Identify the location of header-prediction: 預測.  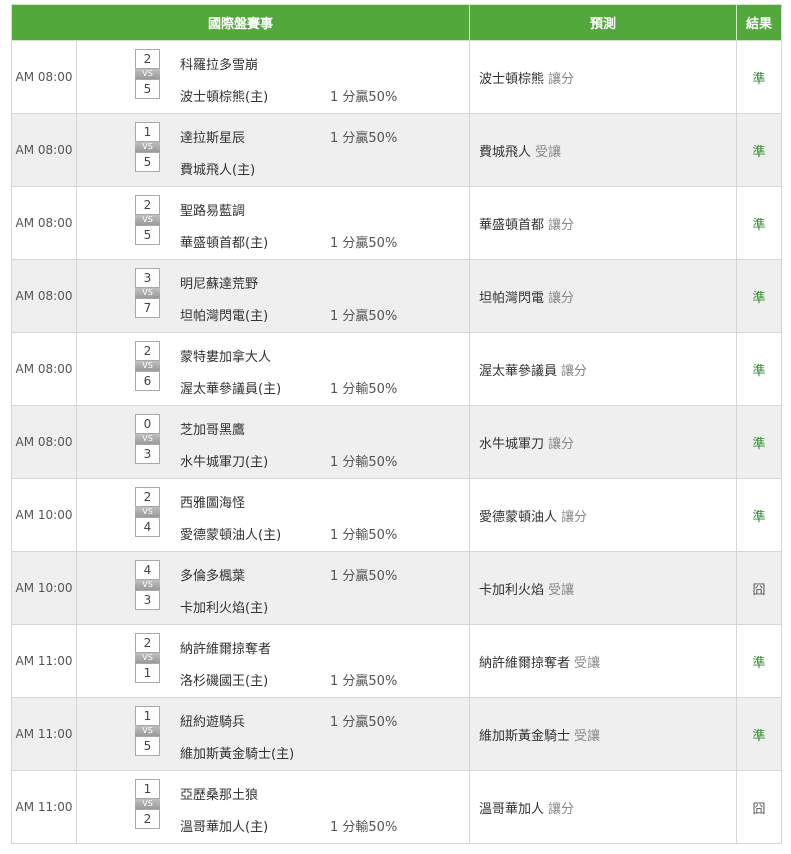
(603, 22).